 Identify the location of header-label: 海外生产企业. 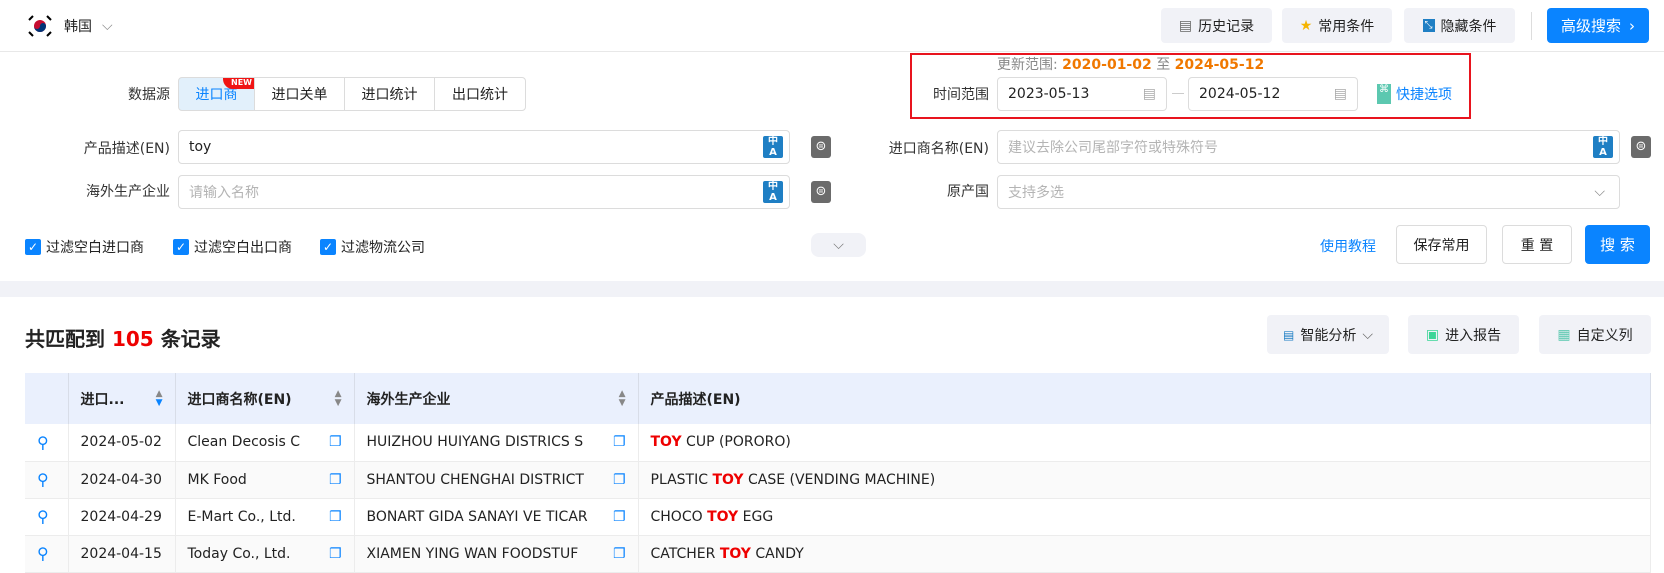
(408, 399).